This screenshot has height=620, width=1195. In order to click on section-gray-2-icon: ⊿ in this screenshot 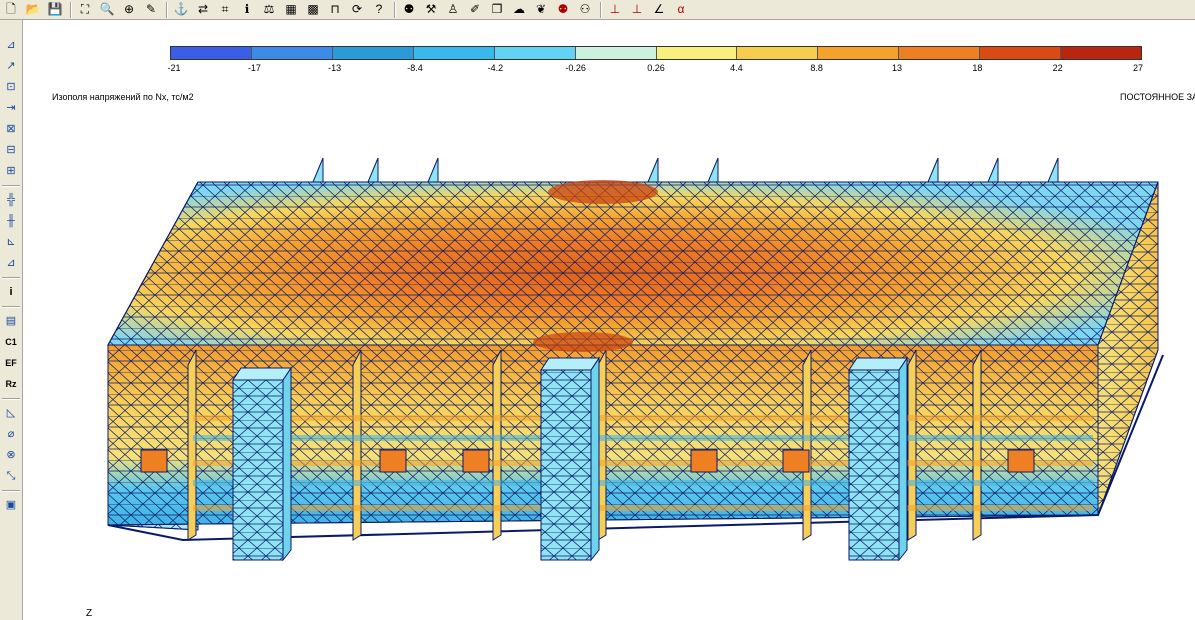, I will do `click(11, 263)`.